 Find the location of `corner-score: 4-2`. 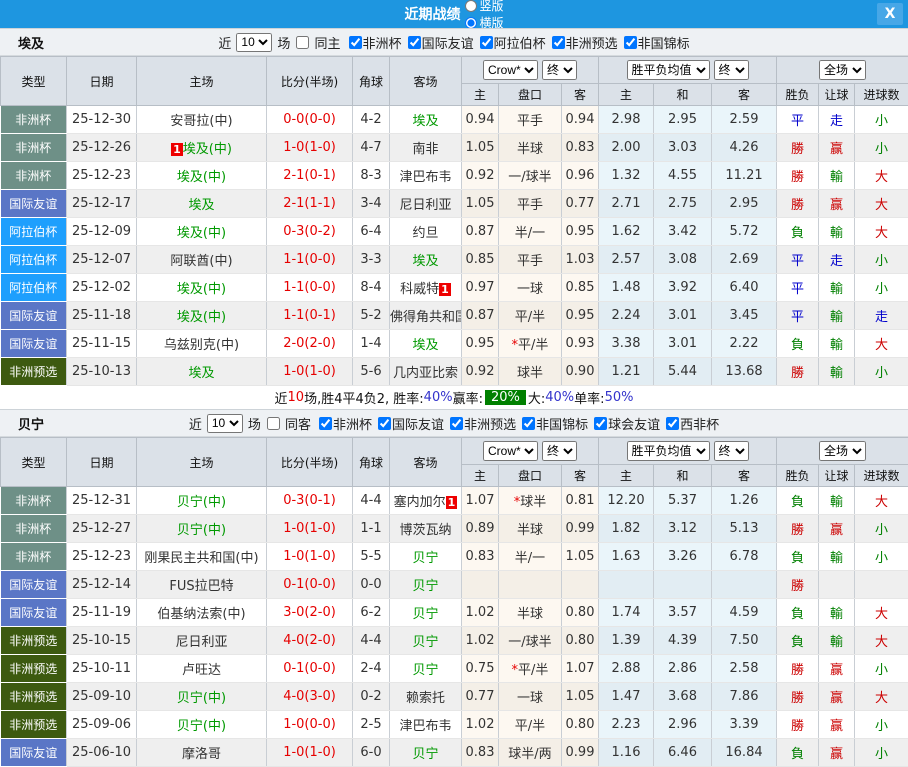

corner-score: 4-2 is located at coordinates (371, 120).